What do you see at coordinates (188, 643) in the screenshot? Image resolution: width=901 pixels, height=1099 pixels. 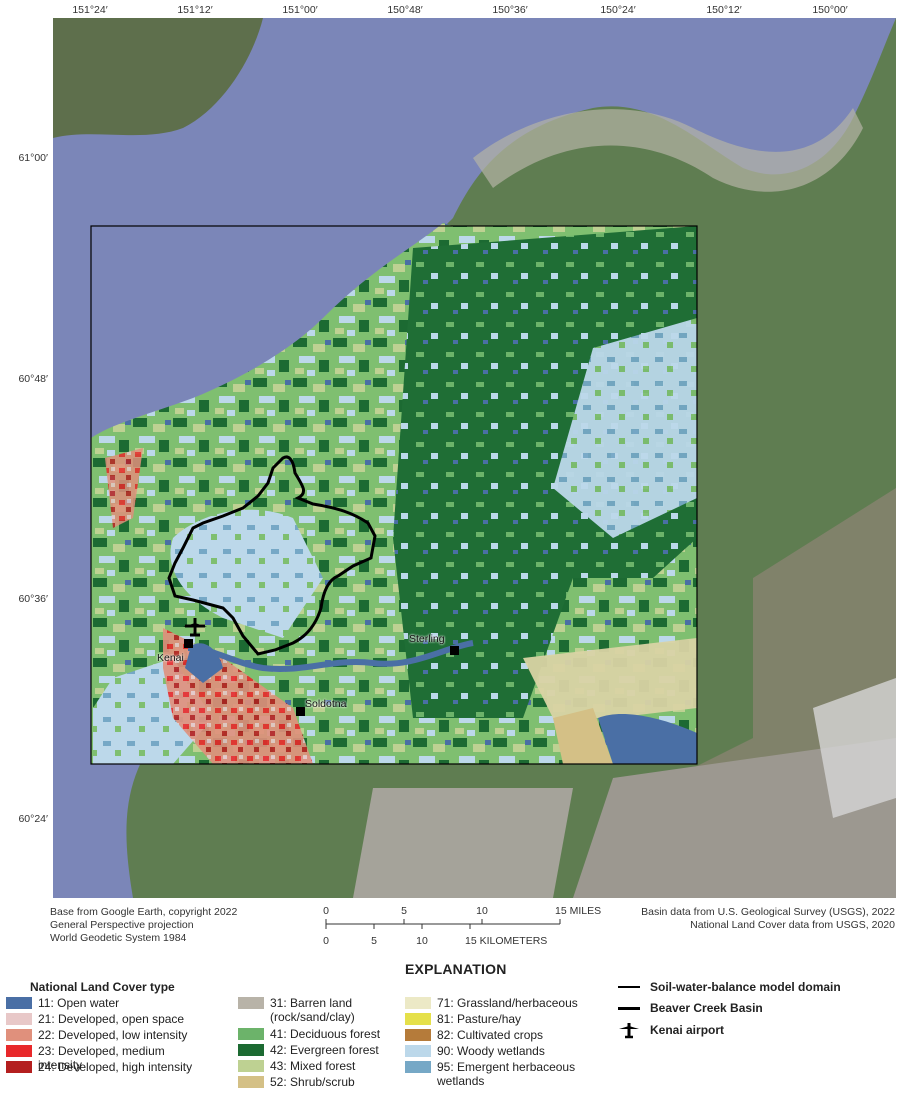 I see `kenai-marker` at bounding box center [188, 643].